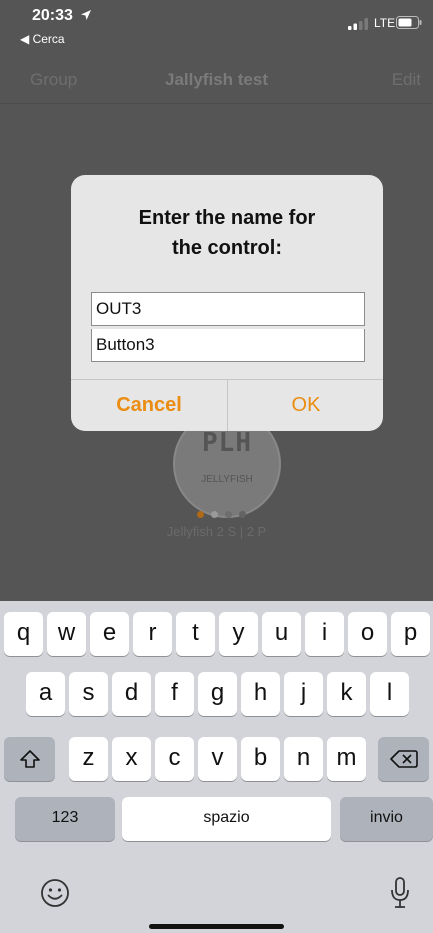 The width and height of the screenshot is (433, 933). I want to click on key-r: r, so click(152, 634).